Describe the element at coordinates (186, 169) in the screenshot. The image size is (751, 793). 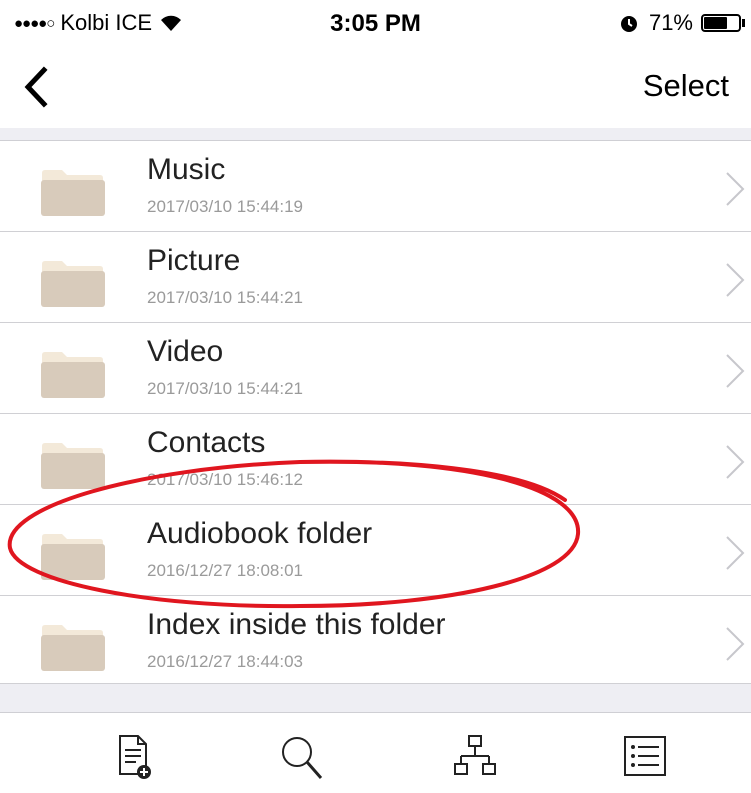
I see `item-name: Music` at that location.